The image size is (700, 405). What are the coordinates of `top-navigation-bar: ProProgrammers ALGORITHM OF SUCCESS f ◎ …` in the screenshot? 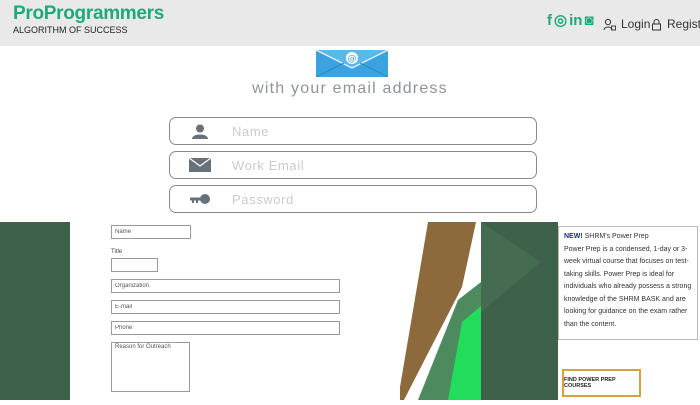 It's located at (350, 23).